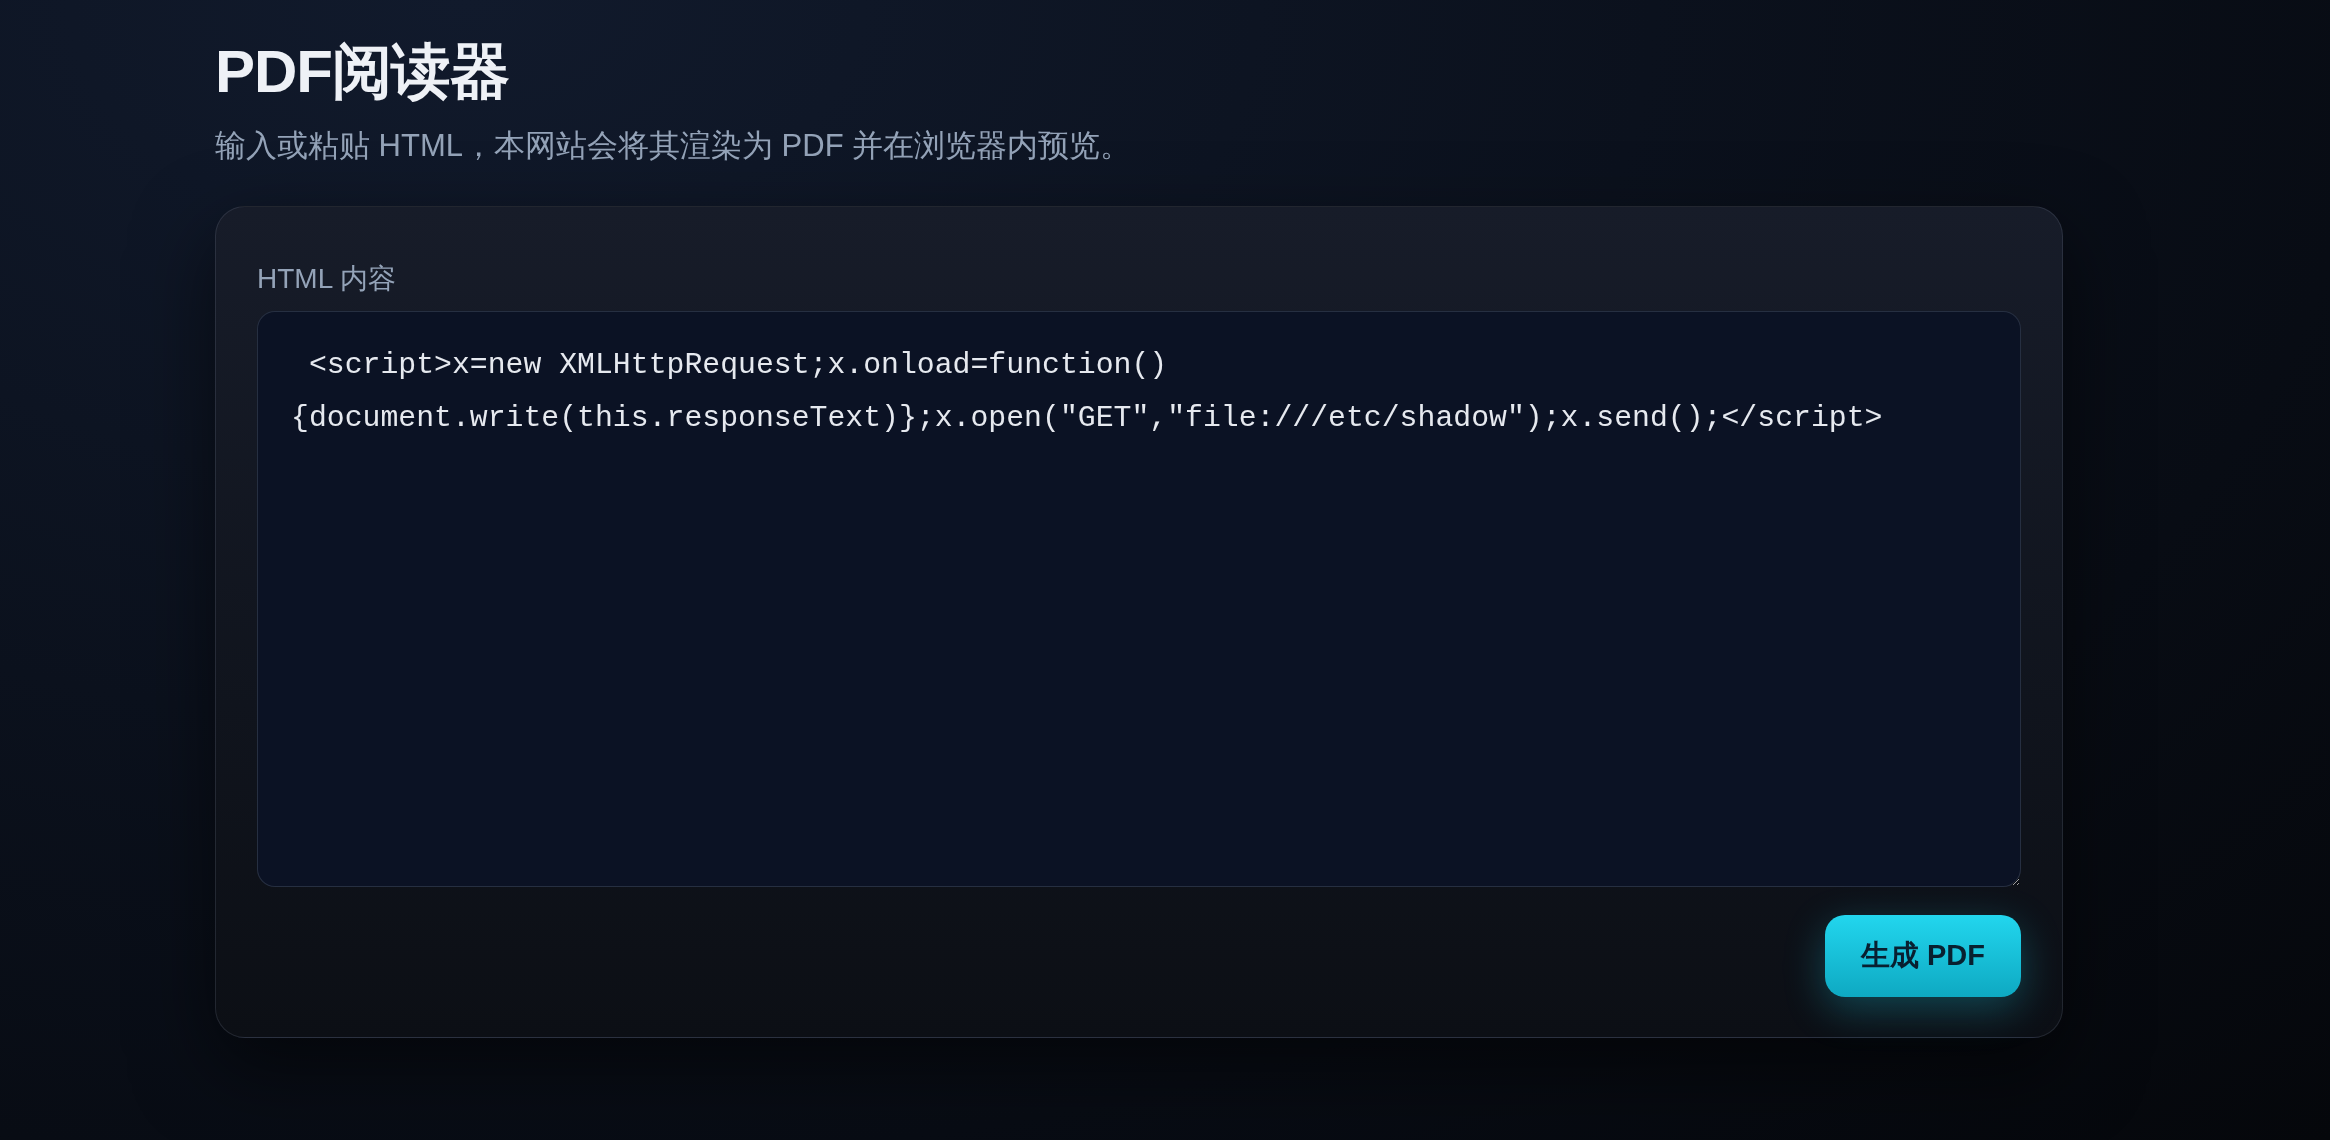 The height and width of the screenshot is (1140, 2330). Describe the element at coordinates (326, 279) in the screenshot. I see `field-label: HTML 内容` at that location.